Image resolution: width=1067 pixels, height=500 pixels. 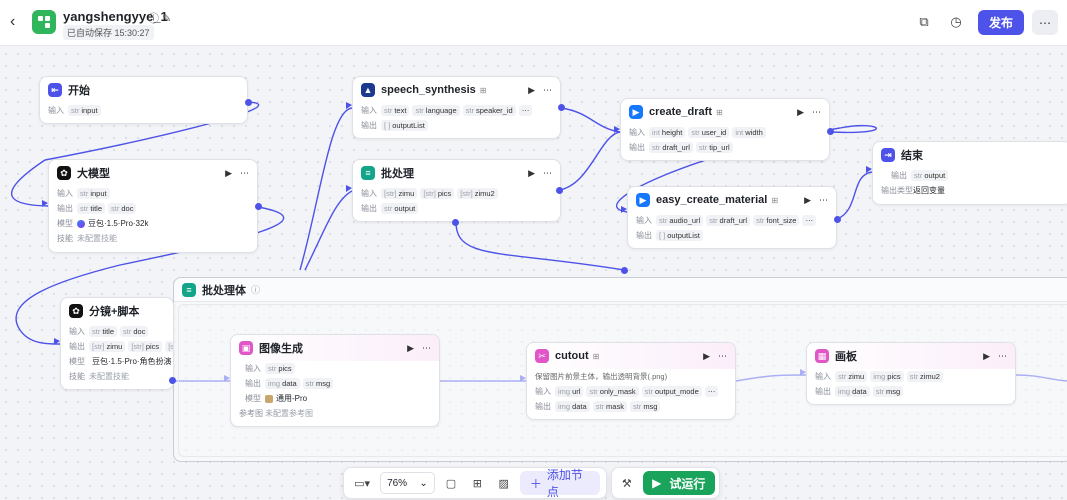 I want to click on node-title: 图像生成, so click(x=281, y=349).